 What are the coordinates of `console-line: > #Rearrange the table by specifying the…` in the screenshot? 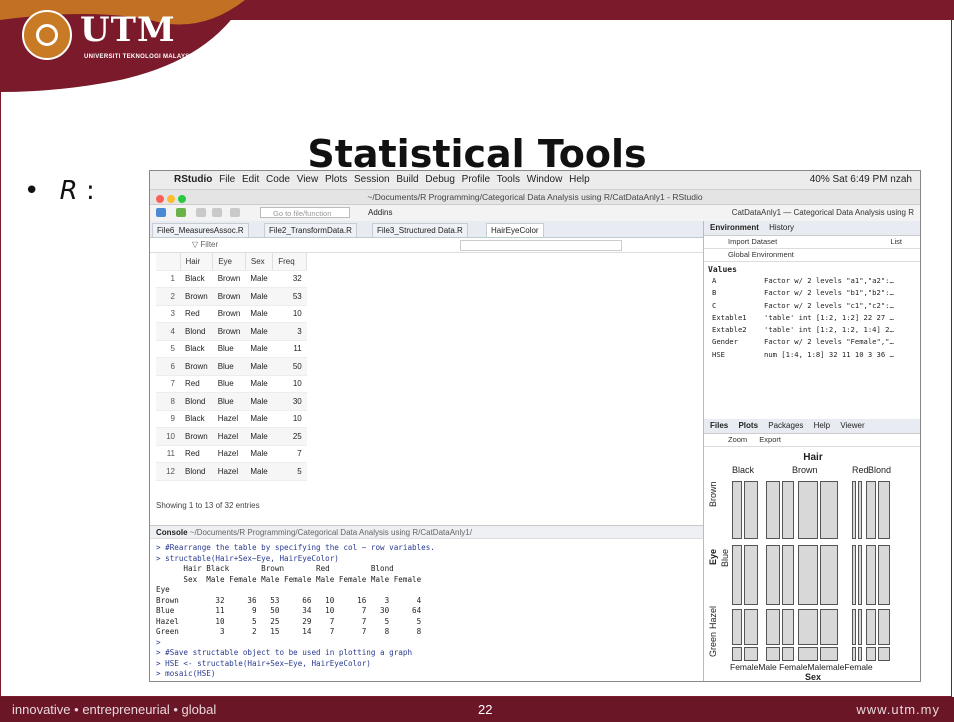 It's located at (295, 547).